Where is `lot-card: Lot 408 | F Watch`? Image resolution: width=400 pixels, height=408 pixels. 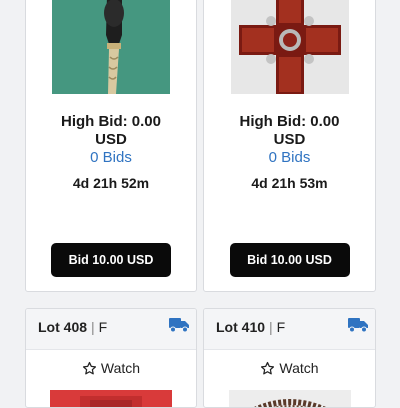
lot-card: Lot 408 | F Watch is located at coordinates (111, 358).